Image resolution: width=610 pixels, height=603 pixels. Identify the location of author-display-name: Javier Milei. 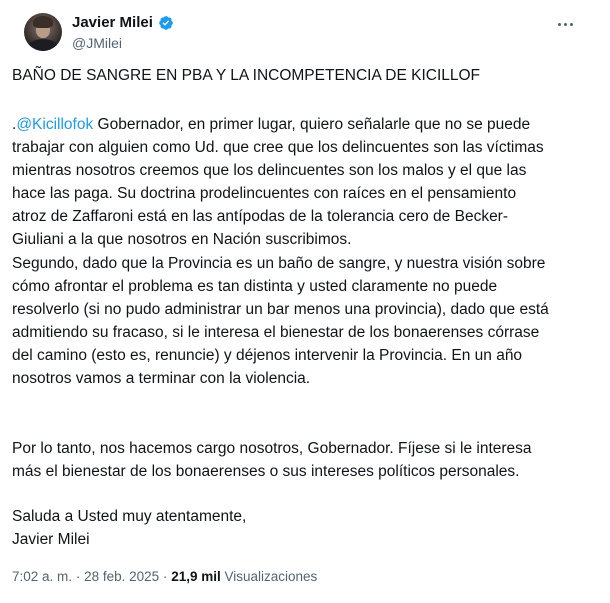
(112, 23).